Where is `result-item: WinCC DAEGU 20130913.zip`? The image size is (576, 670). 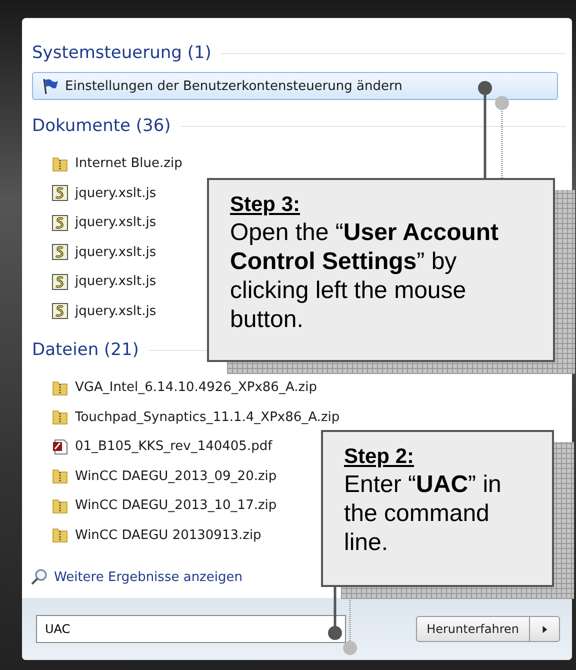 result-item: WinCC DAEGU 20130913.zip is located at coordinates (156, 535).